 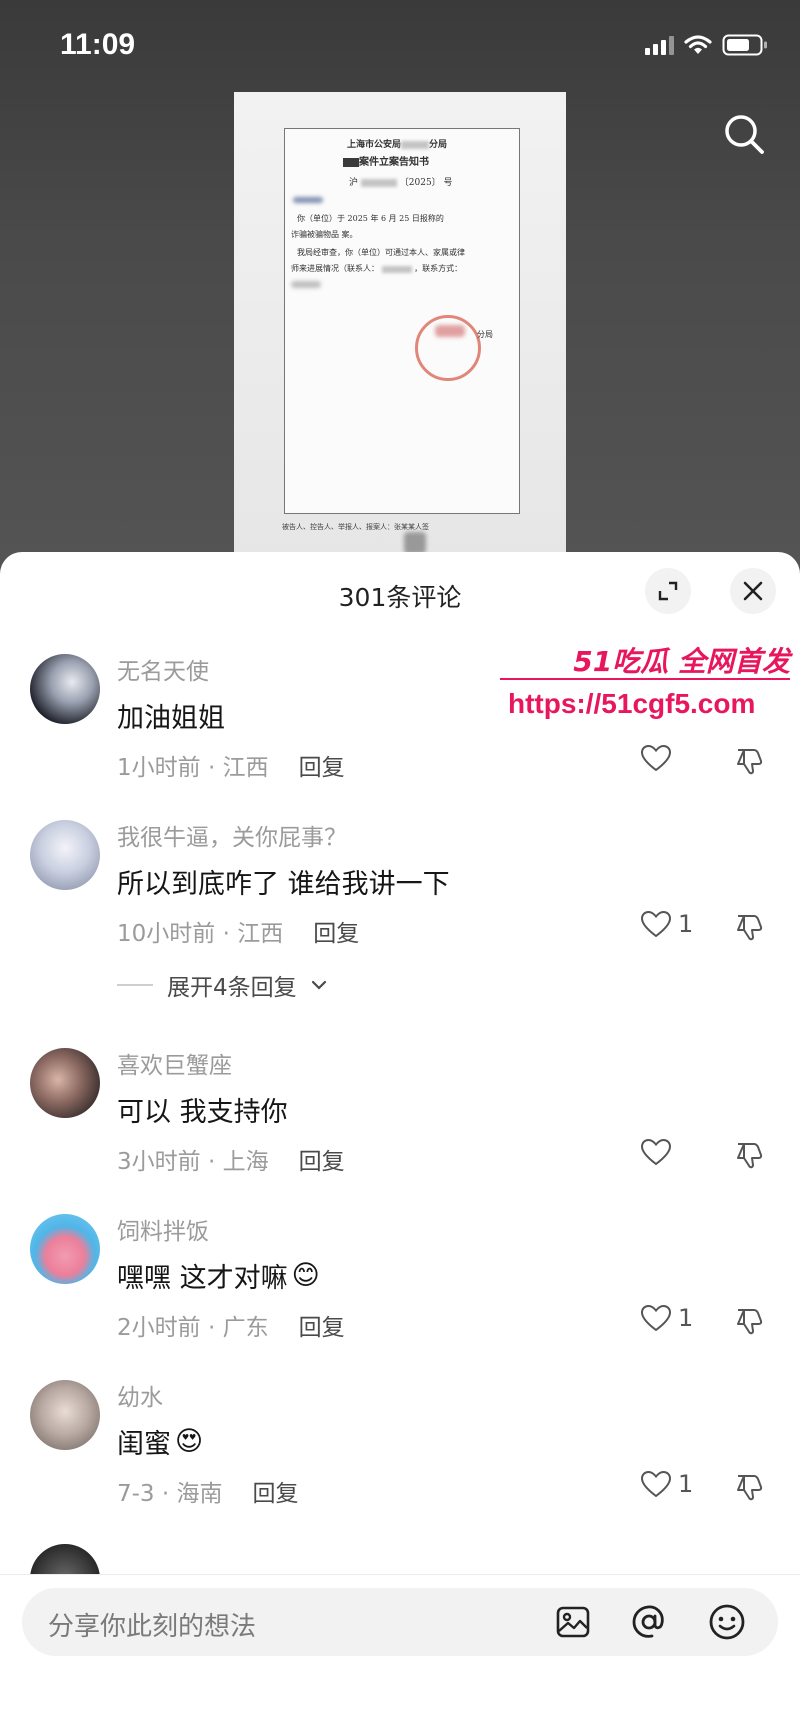 I want to click on doc-contact-blur, so click(x=306, y=284).